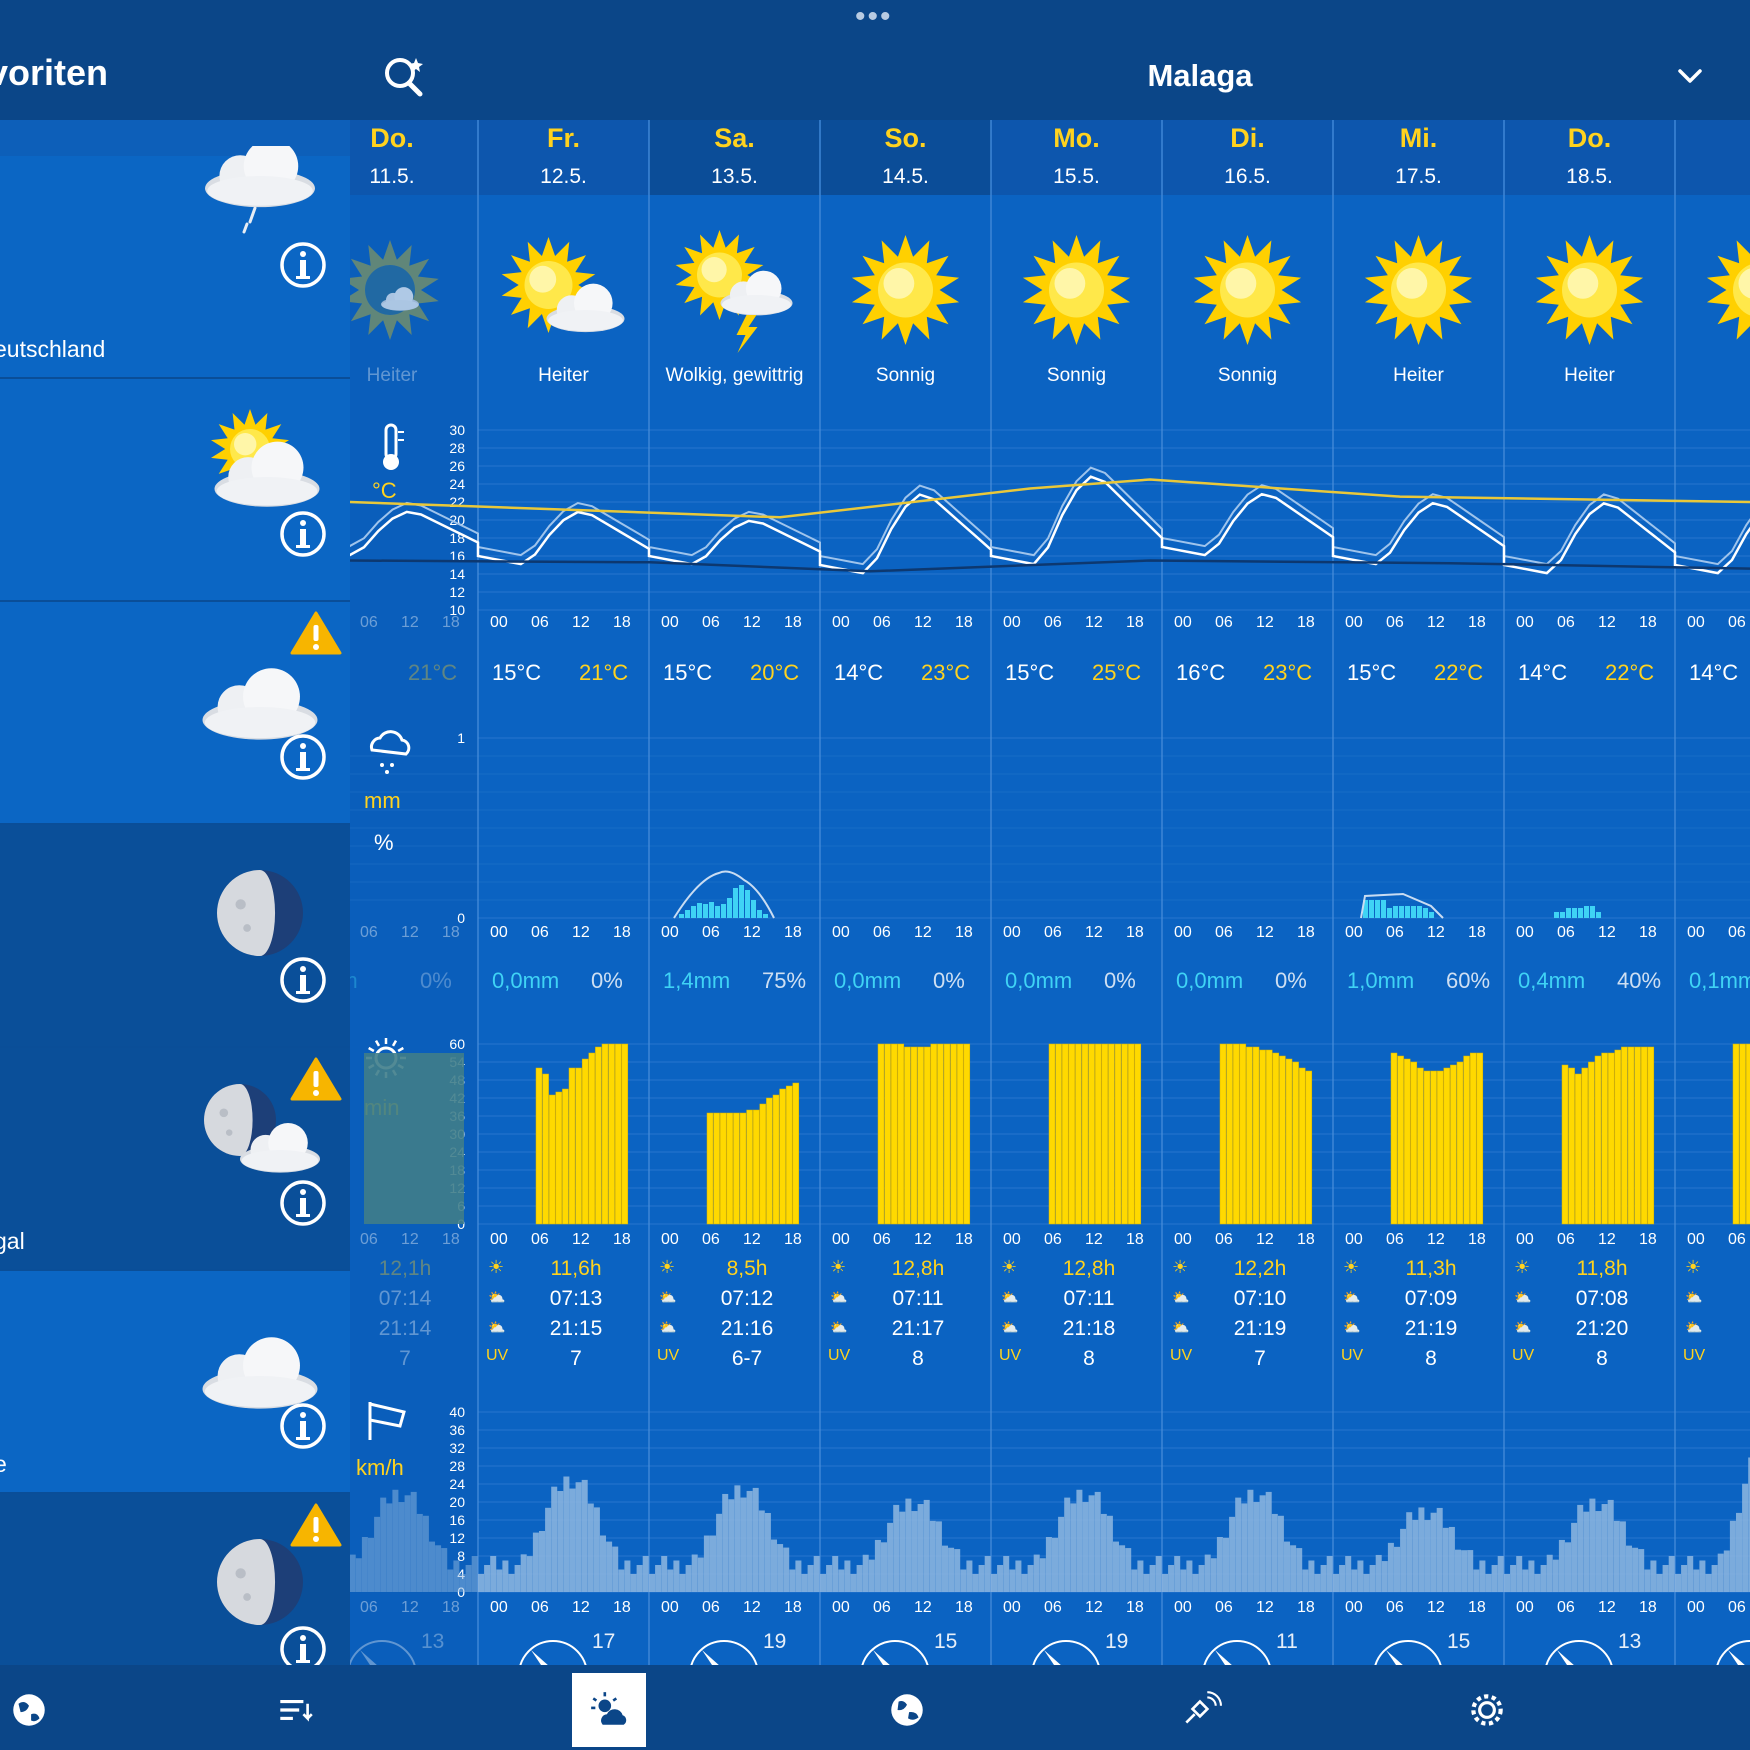 This screenshot has height=1750, width=1750. Describe the element at coordinates (410, 622) in the screenshot. I see `hour-ticks: 06 12 18` at that location.